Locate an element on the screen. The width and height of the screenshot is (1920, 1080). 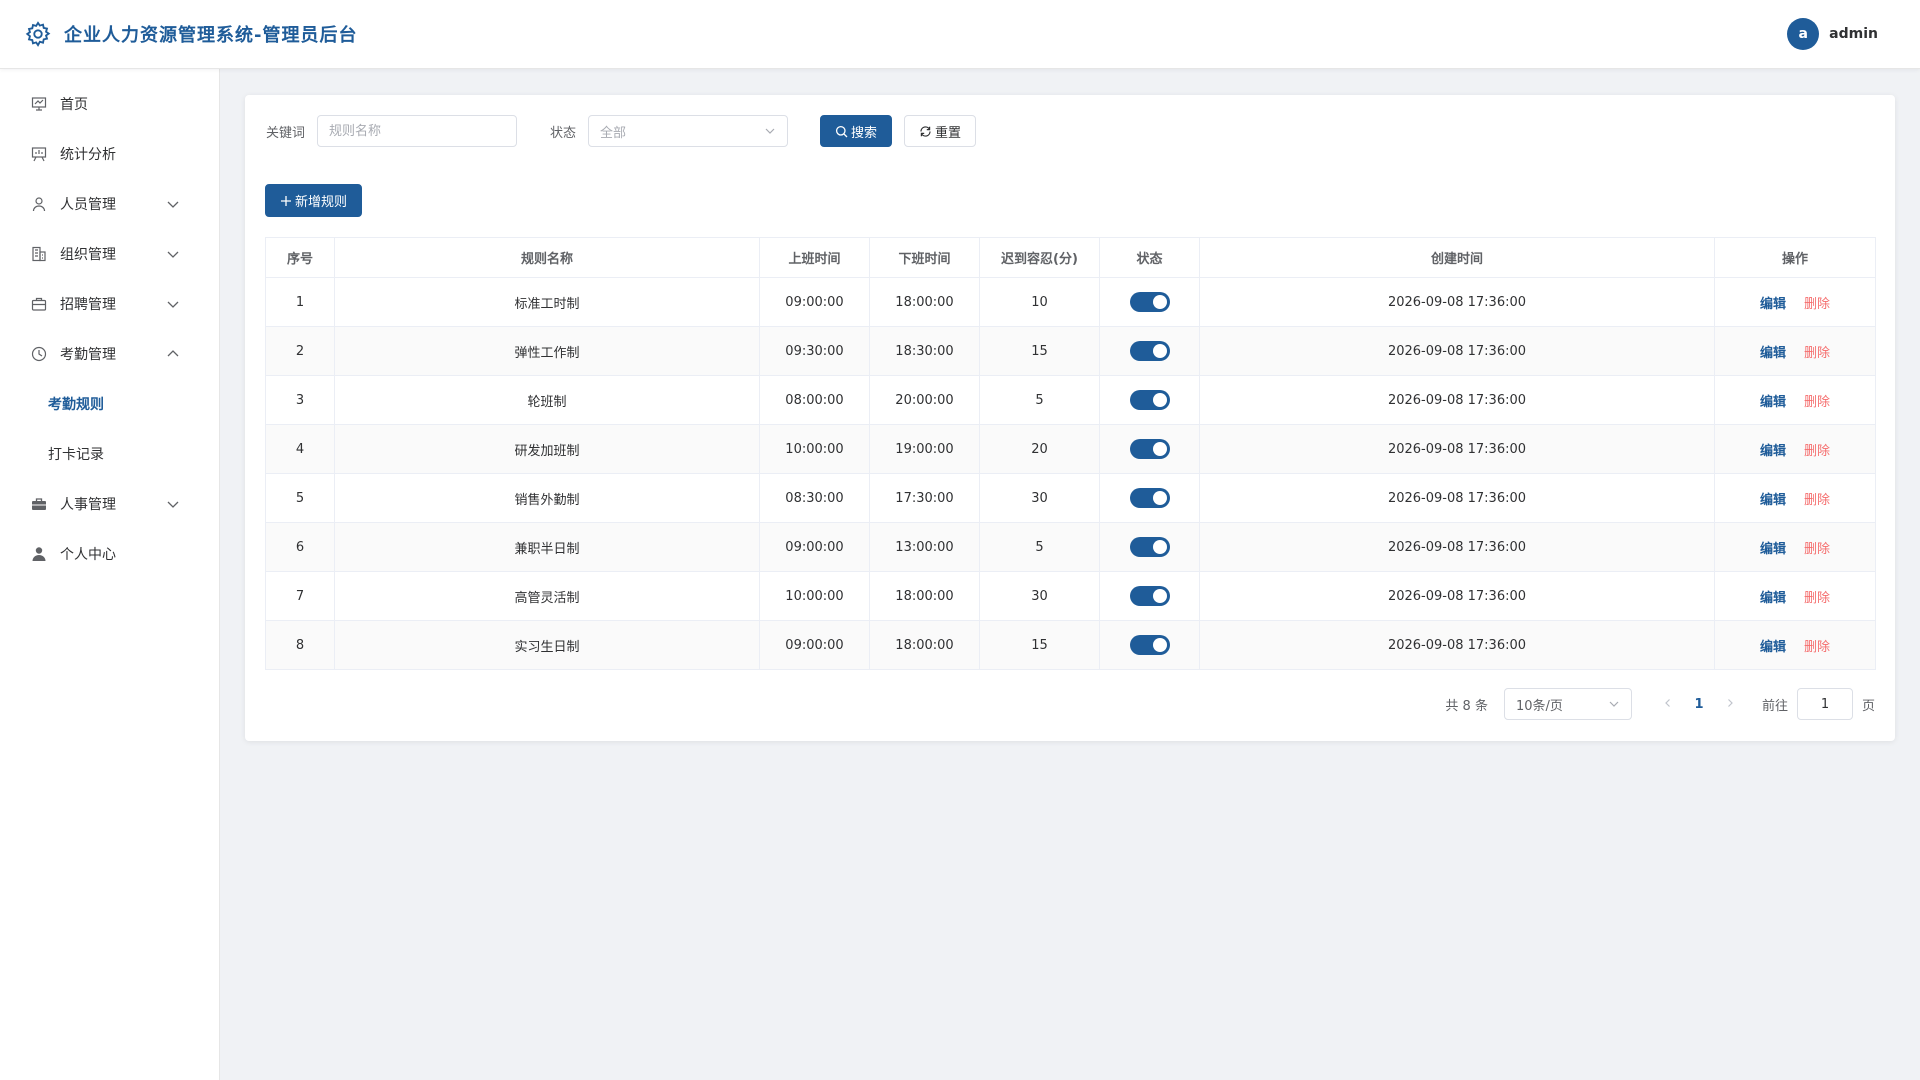
cell-start-time: 10:00:00 is located at coordinates (814, 449).